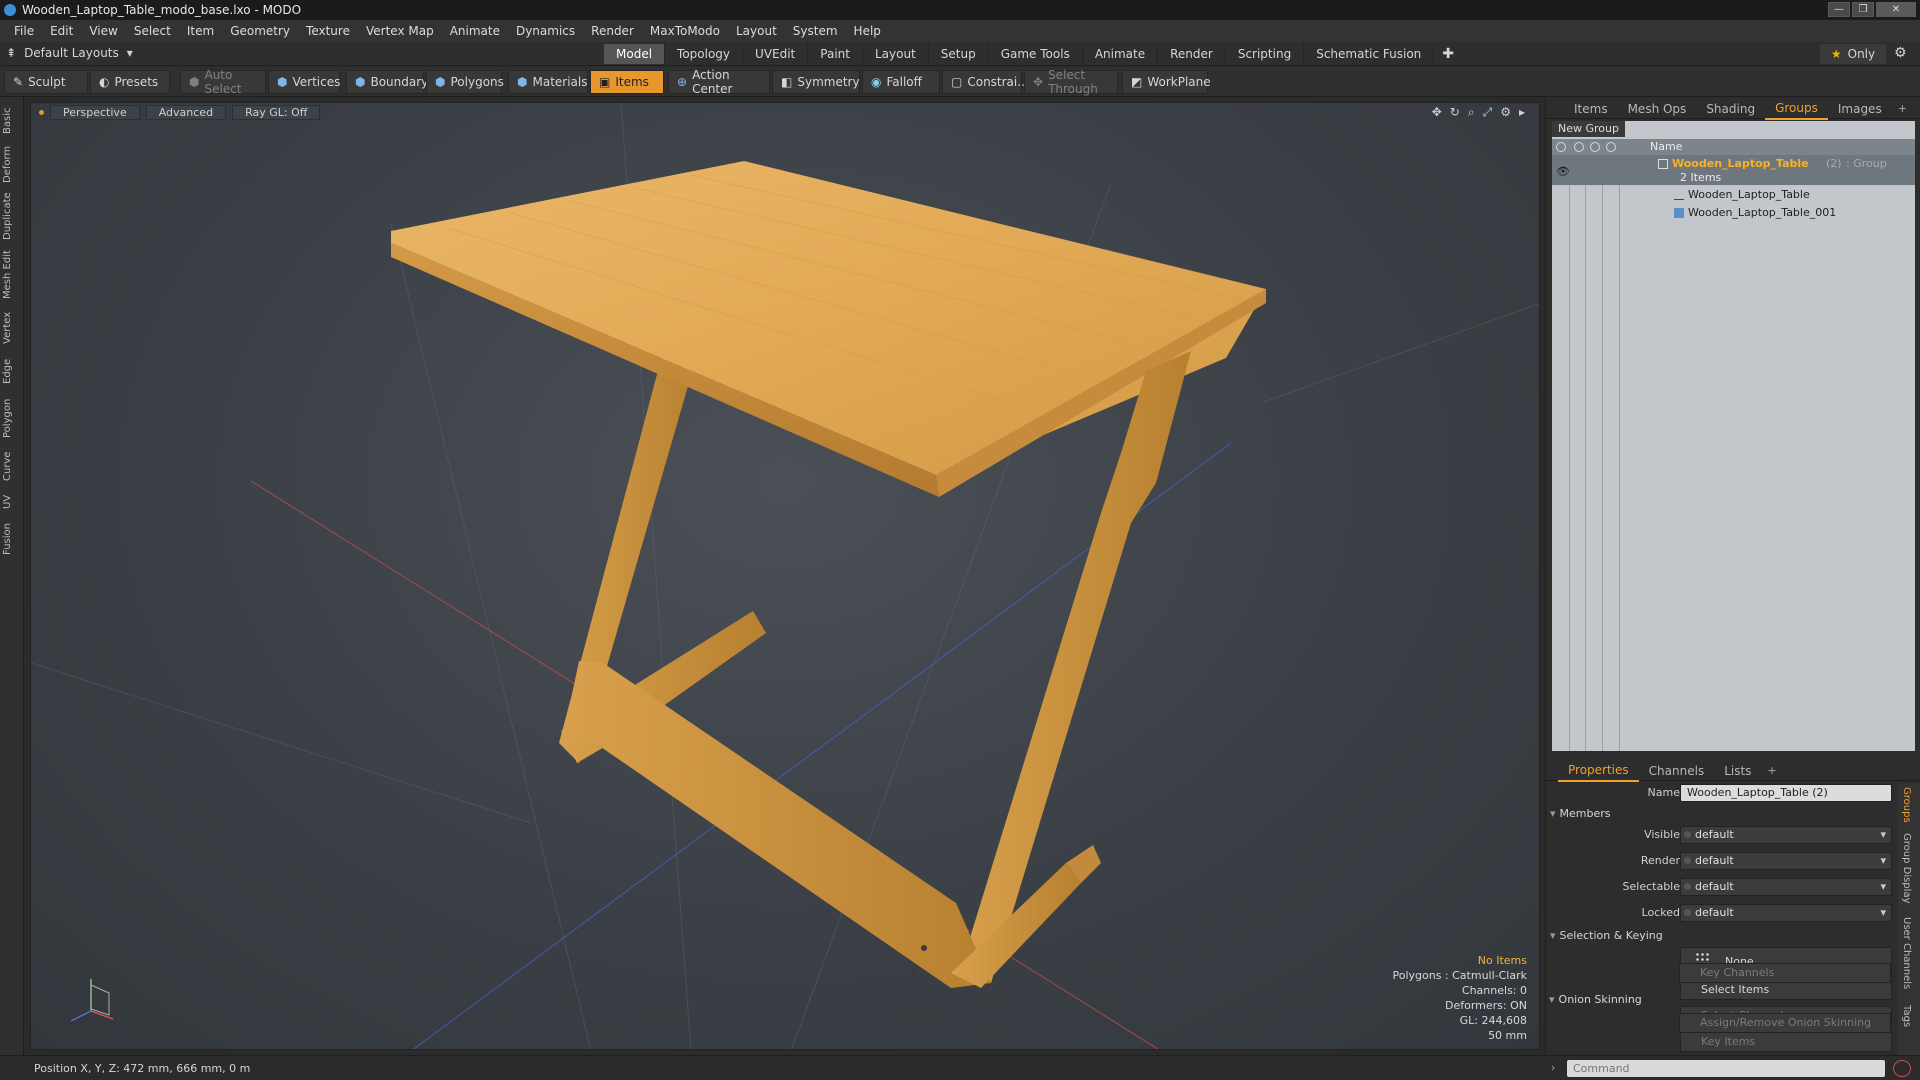  What do you see at coordinates (12, 275) in the screenshot?
I see `left-tab-mesh-edit: Mesh Edit` at bounding box center [12, 275].